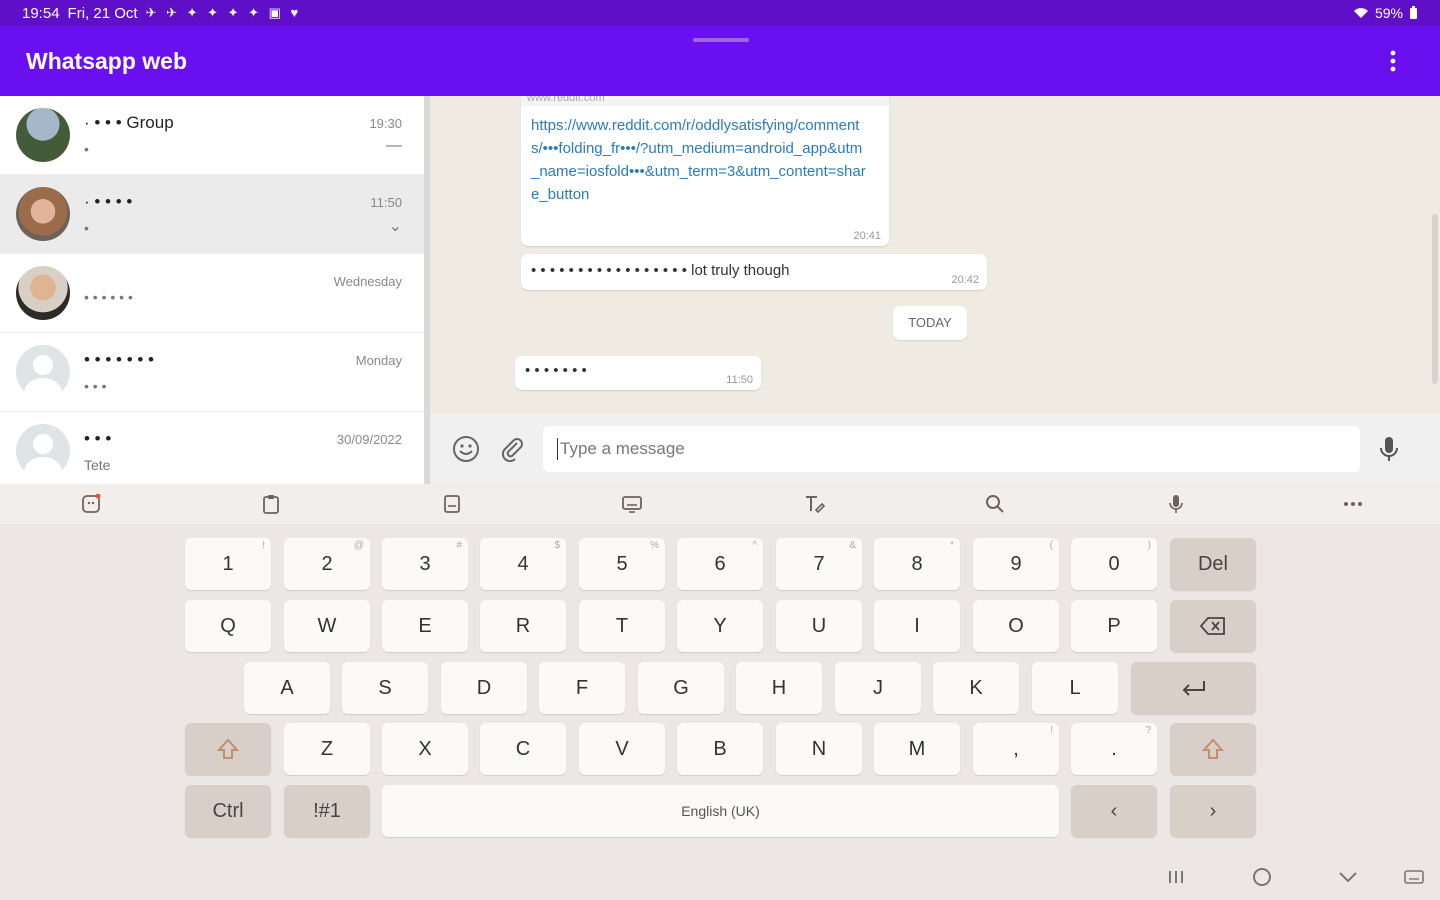 This screenshot has height=900, width=1440. What do you see at coordinates (1213, 811) in the screenshot?
I see `right-arrow-key: ›` at bounding box center [1213, 811].